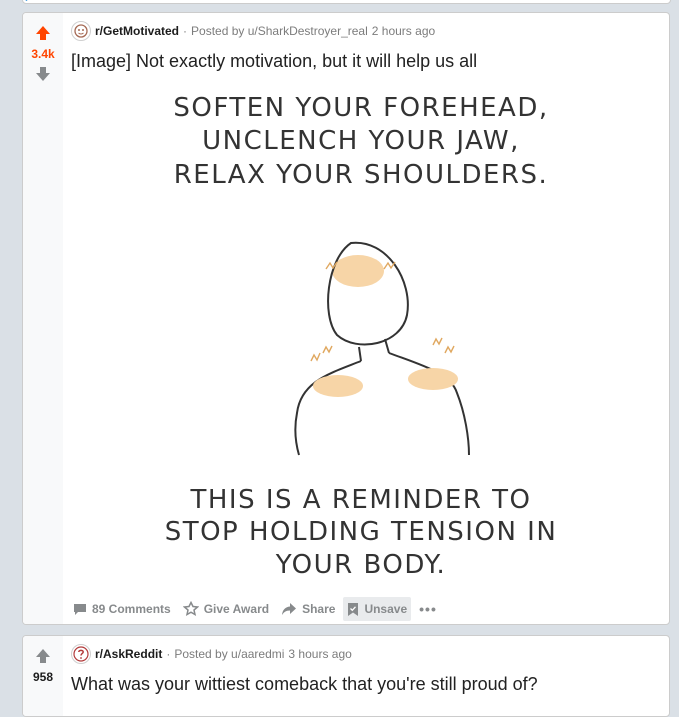  I want to click on author-link: Posted by u/aaredmi, so click(229, 654).